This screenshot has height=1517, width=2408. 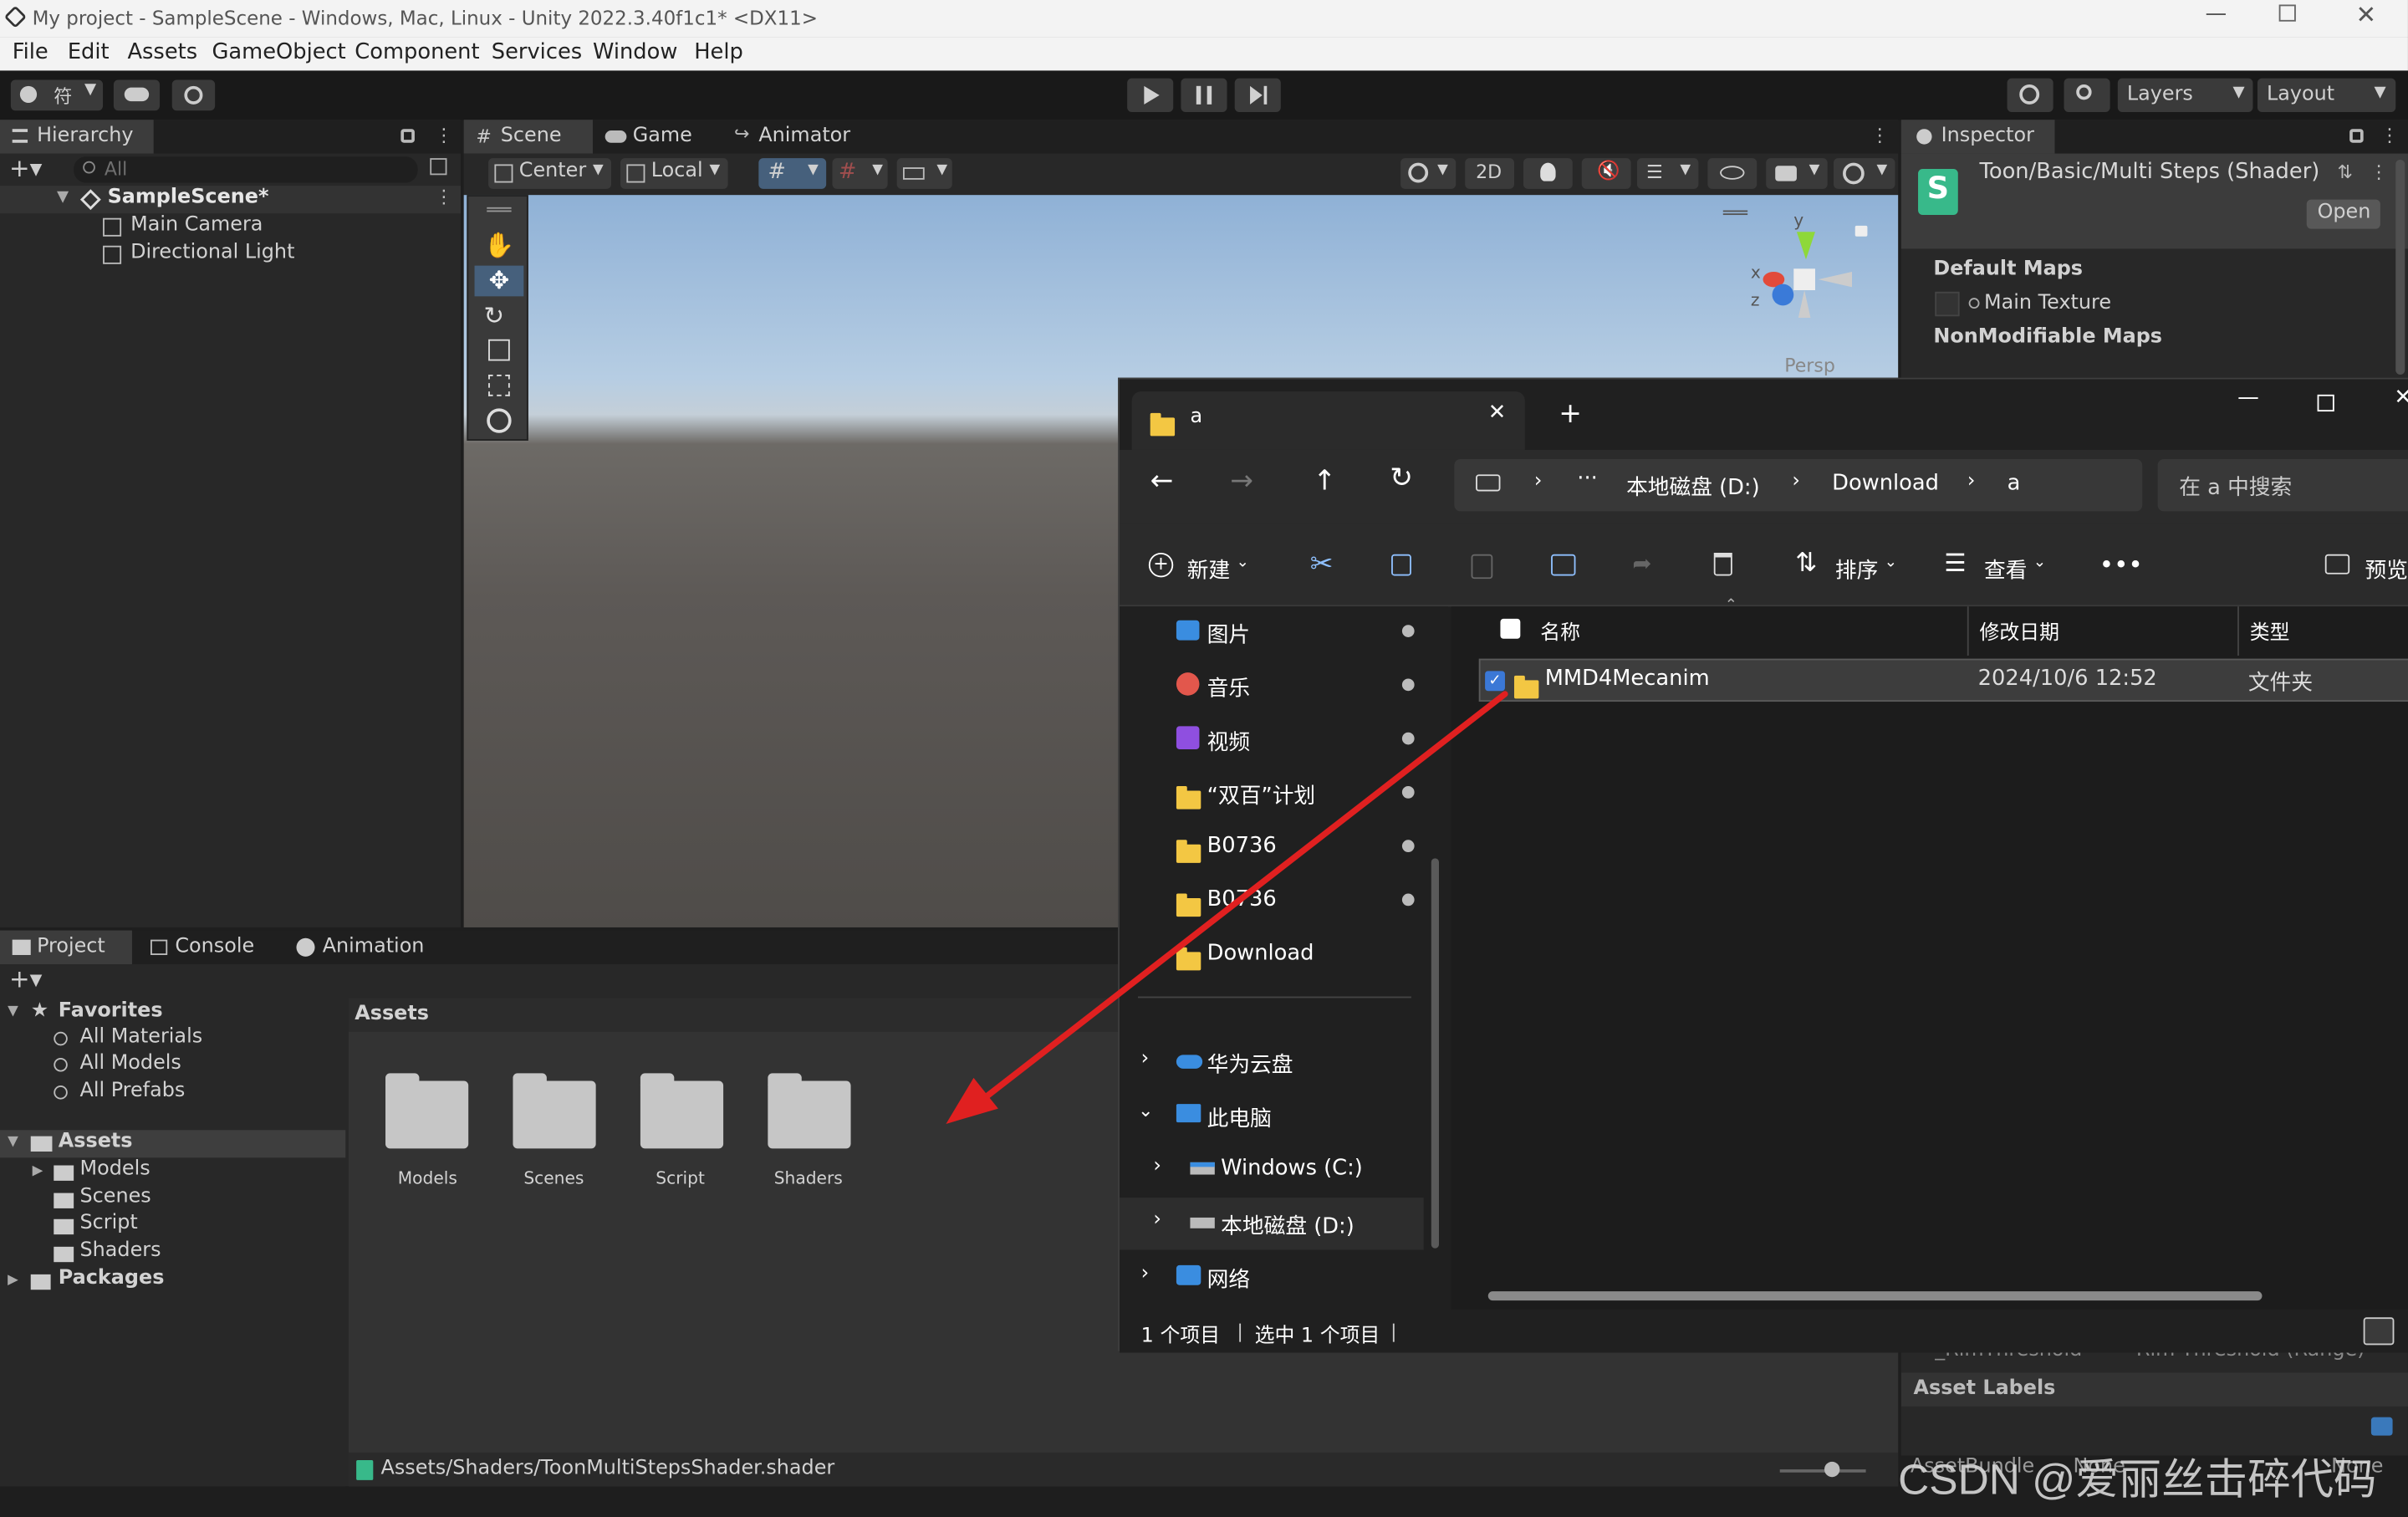 What do you see at coordinates (1783, 294) in the screenshot?
I see `gizmo-z-axis` at bounding box center [1783, 294].